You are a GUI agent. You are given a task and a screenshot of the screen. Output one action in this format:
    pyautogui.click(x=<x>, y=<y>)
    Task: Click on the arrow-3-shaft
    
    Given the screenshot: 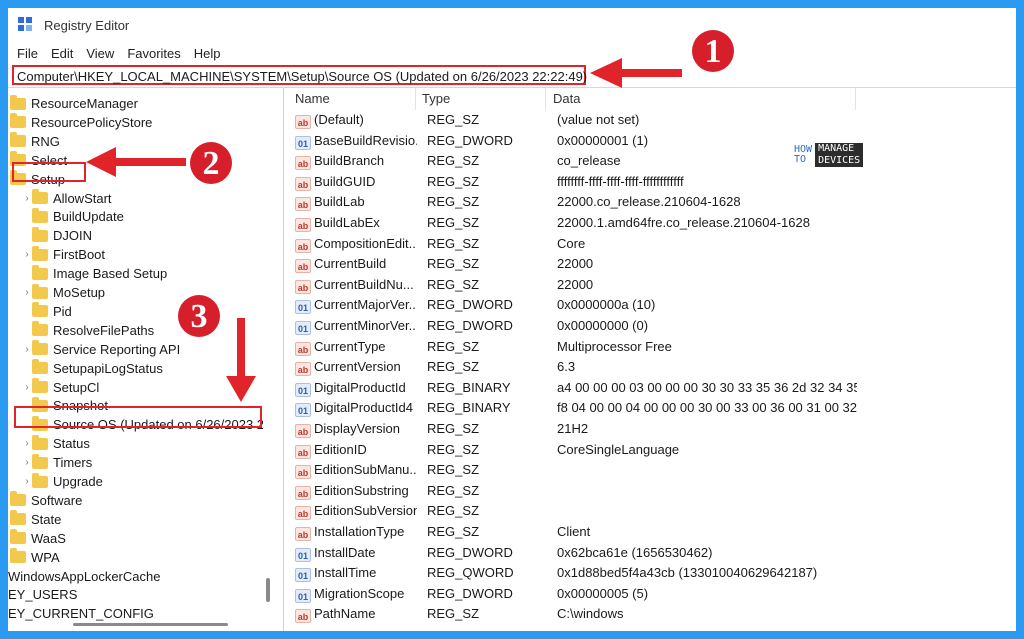 What is the action you would take?
    pyautogui.click(x=241, y=349)
    